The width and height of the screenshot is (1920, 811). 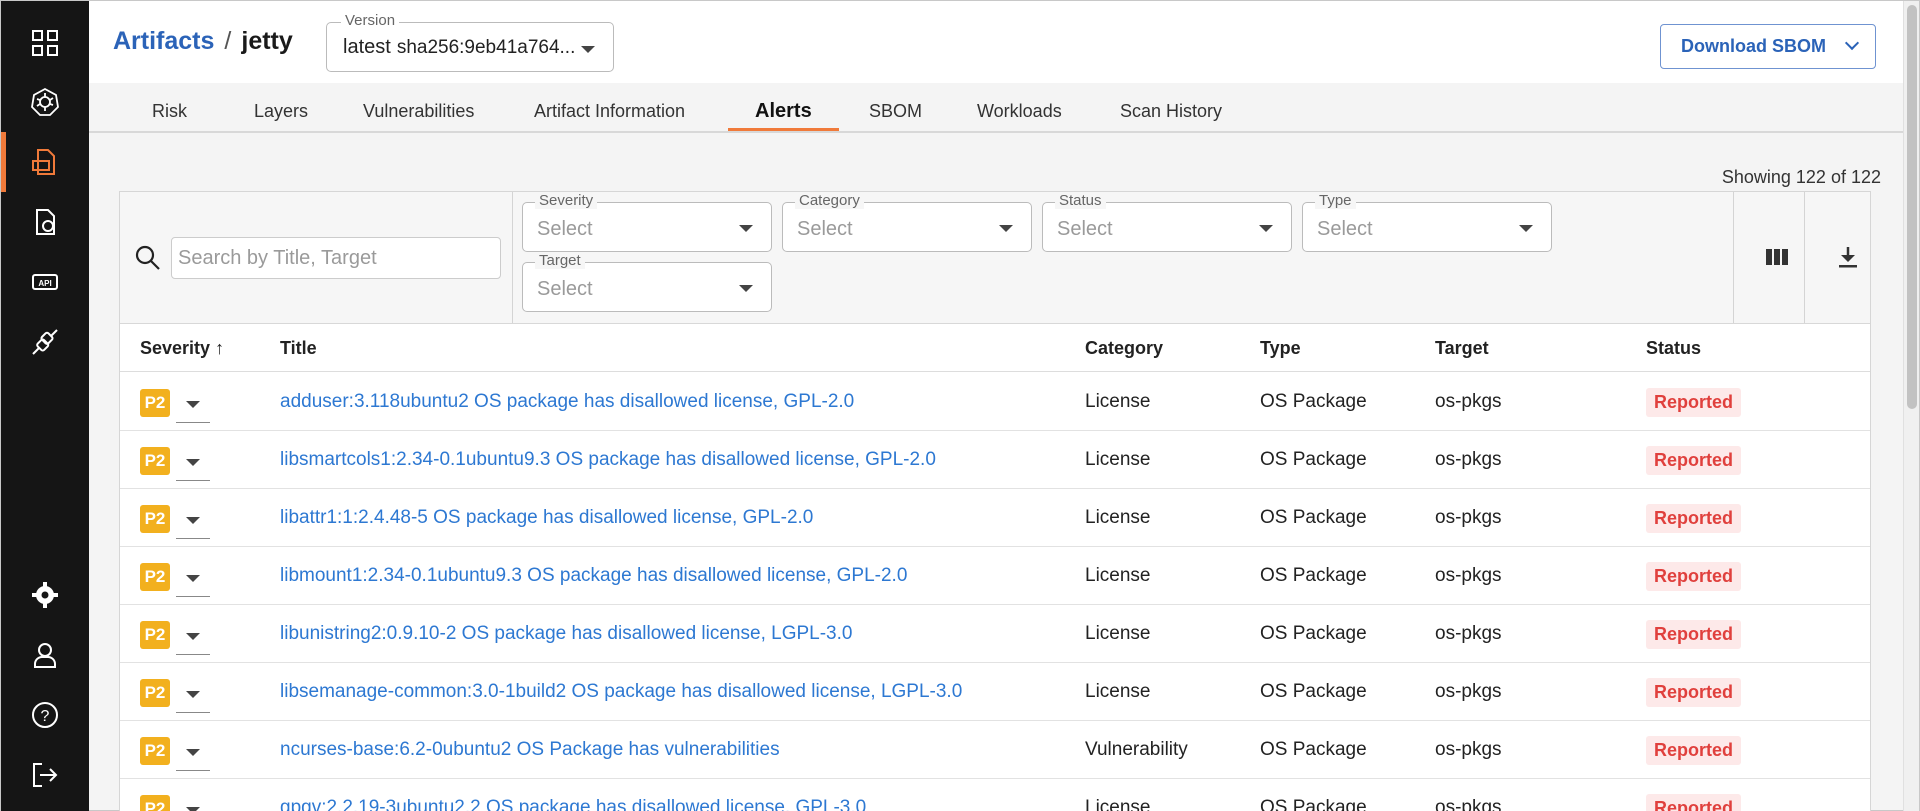 What do you see at coordinates (298, 348) in the screenshot?
I see `column-header-title: Title` at bounding box center [298, 348].